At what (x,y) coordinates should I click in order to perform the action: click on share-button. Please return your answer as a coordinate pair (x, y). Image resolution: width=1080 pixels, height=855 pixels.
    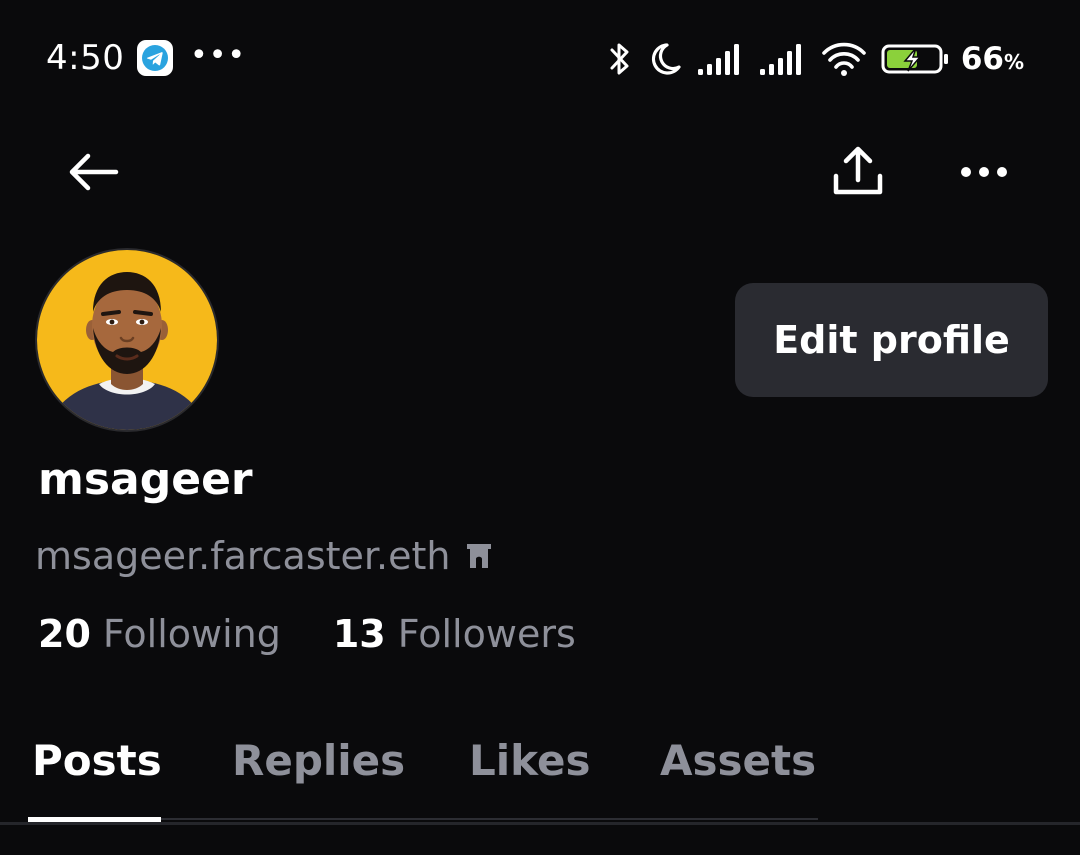
    Looking at the image, I should click on (858, 172).